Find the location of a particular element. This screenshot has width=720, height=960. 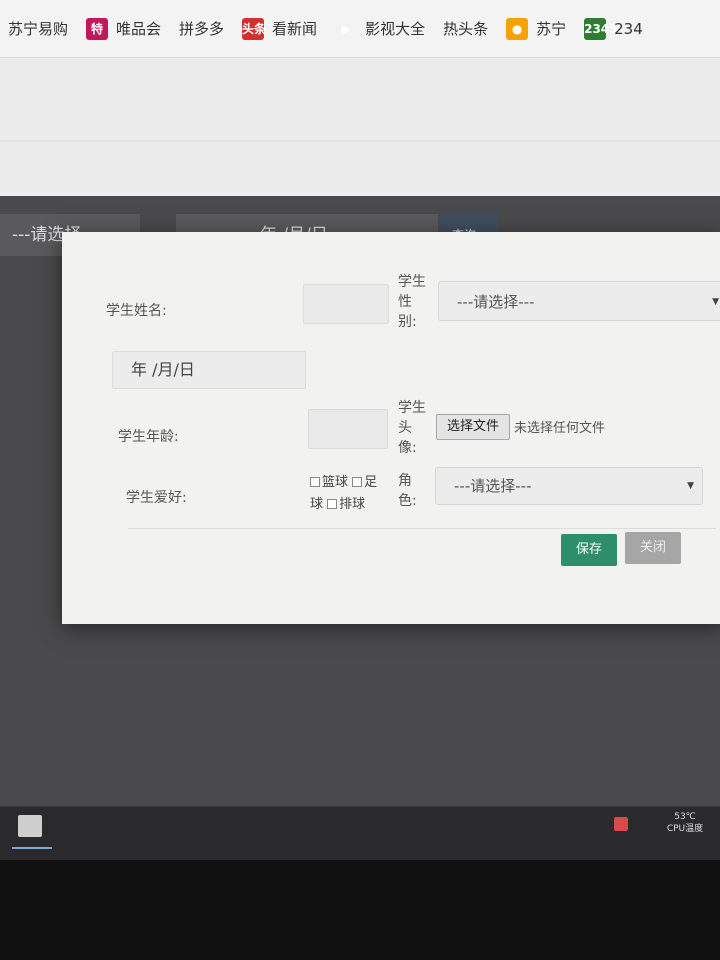

bookmark-vip: 特 唯品会 is located at coordinates (124, 28).